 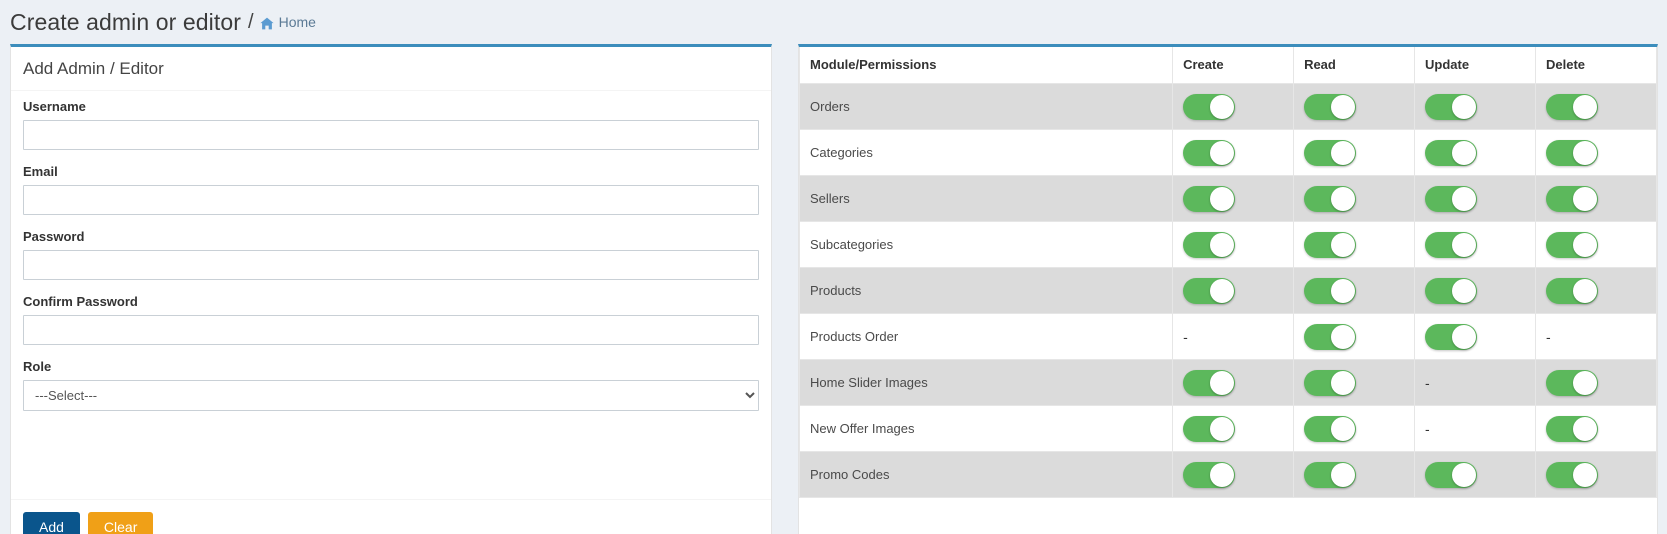 I want to click on module-name-cell: New Offer Images, so click(x=986, y=428).